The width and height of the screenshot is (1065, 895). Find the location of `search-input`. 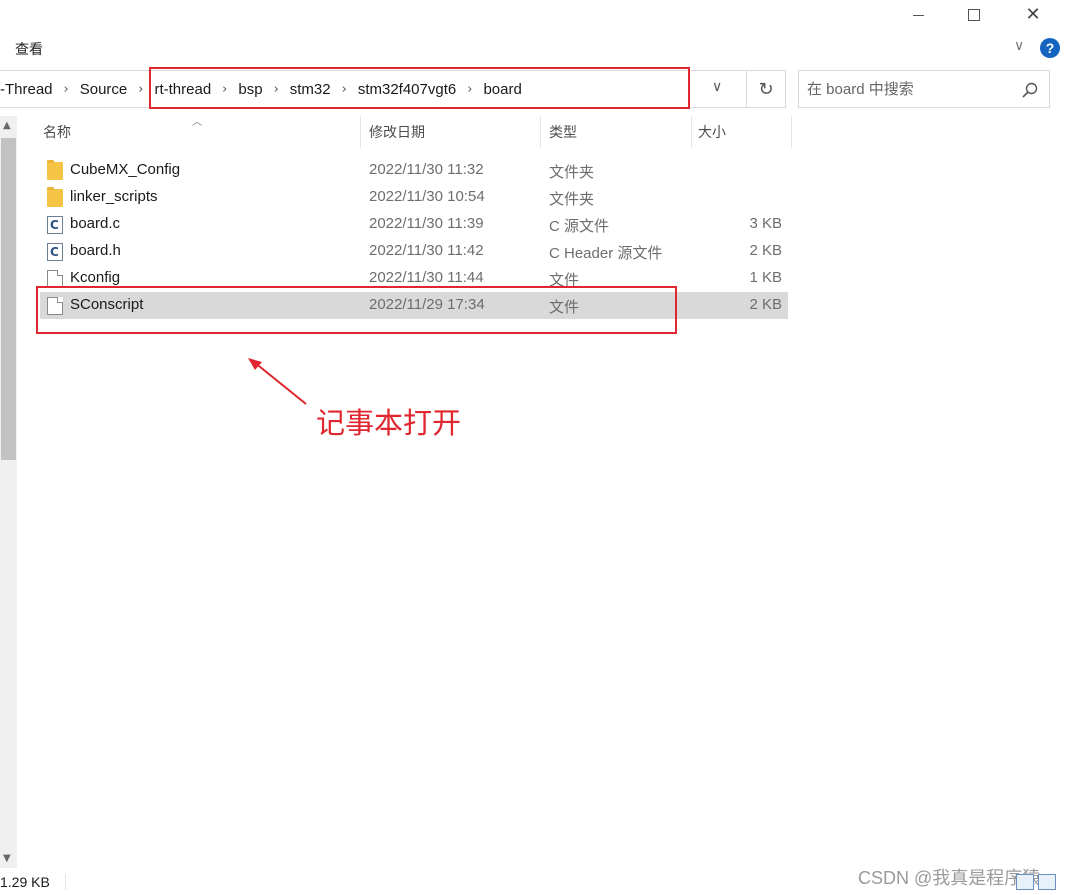

search-input is located at coordinates (907, 89).